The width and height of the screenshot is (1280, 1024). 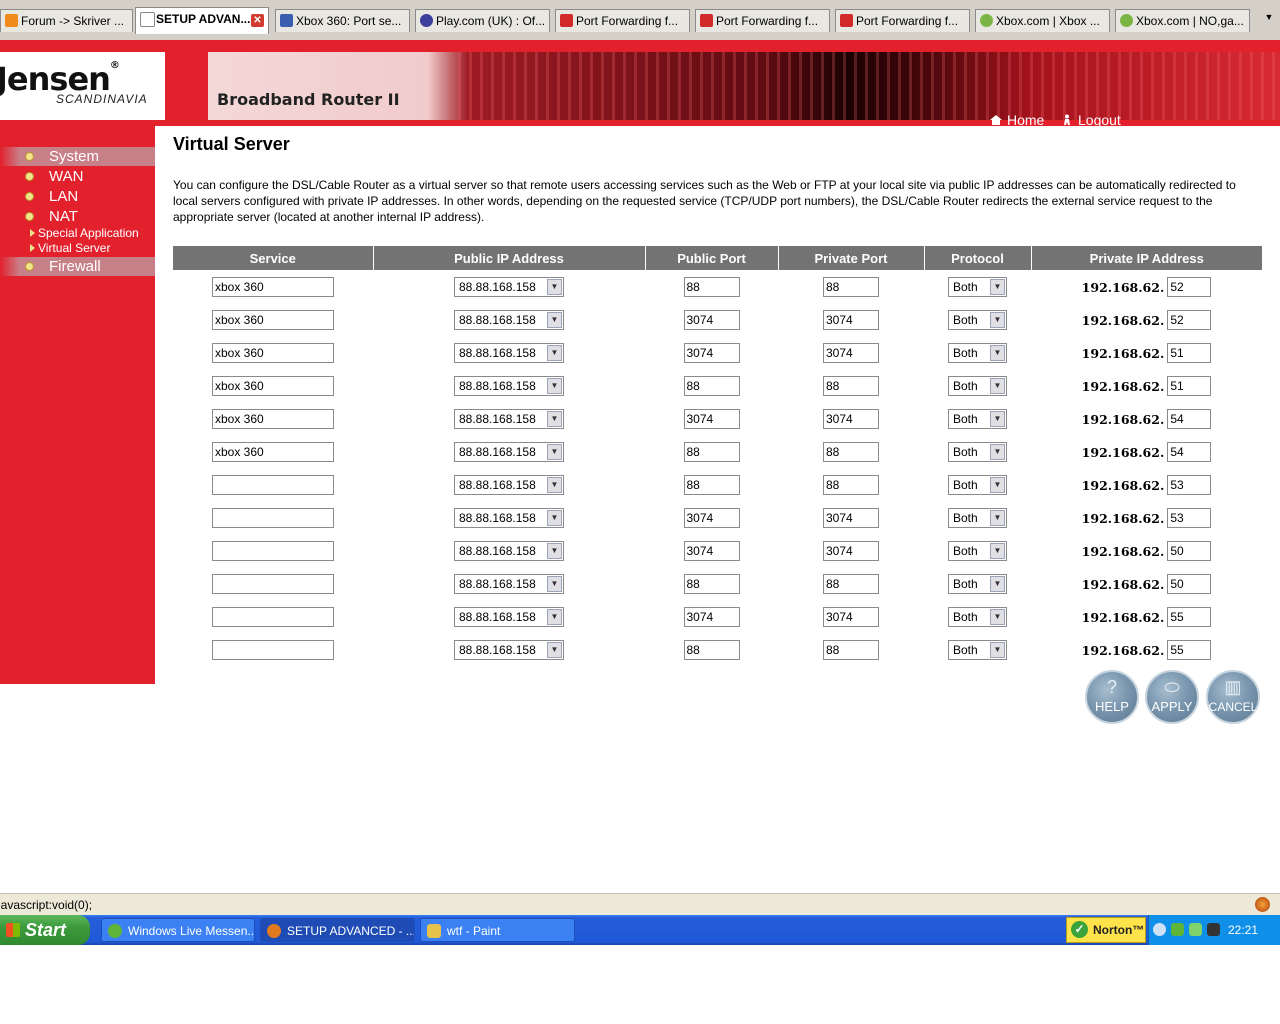 What do you see at coordinates (1112, 697) in the screenshot?
I see `help-button: ? HELP` at bounding box center [1112, 697].